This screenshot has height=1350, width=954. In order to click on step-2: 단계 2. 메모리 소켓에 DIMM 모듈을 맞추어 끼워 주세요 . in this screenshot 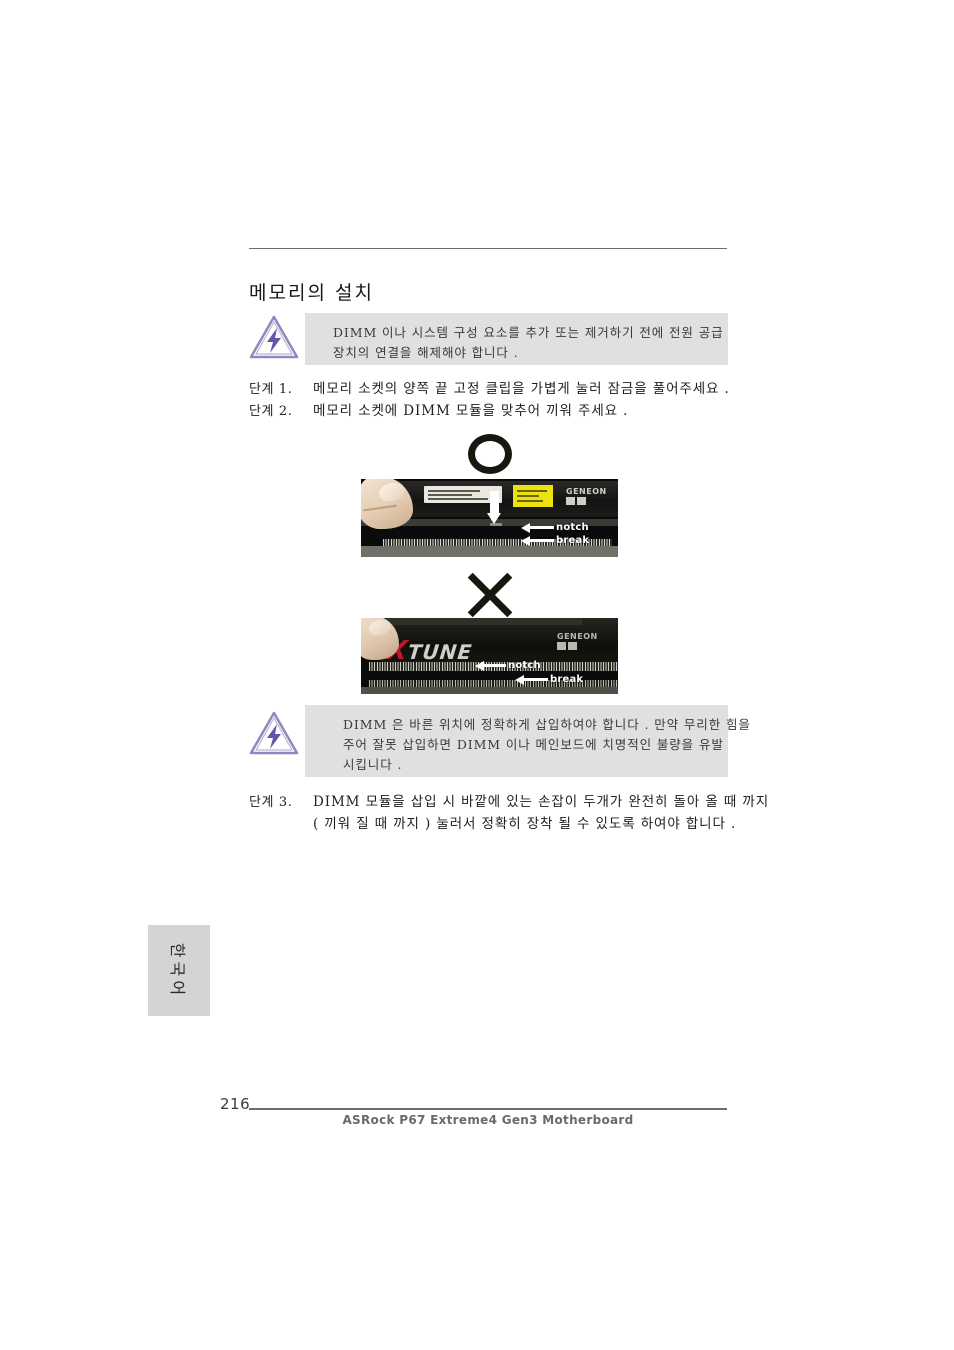, I will do `click(438, 411)`.